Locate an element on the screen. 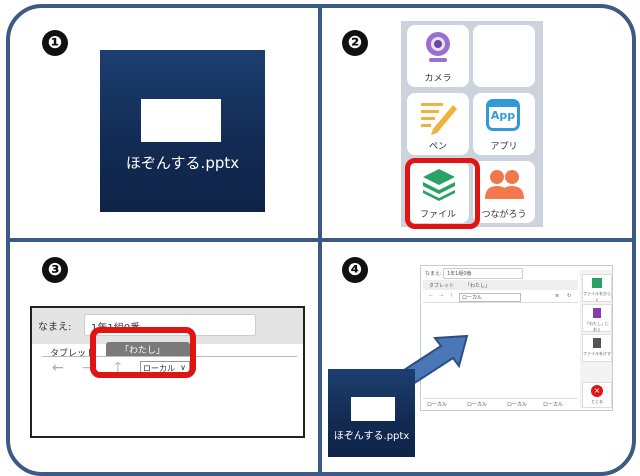 The height and width of the screenshot is (476, 640). empty-cell is located at coordinates (504, 56).